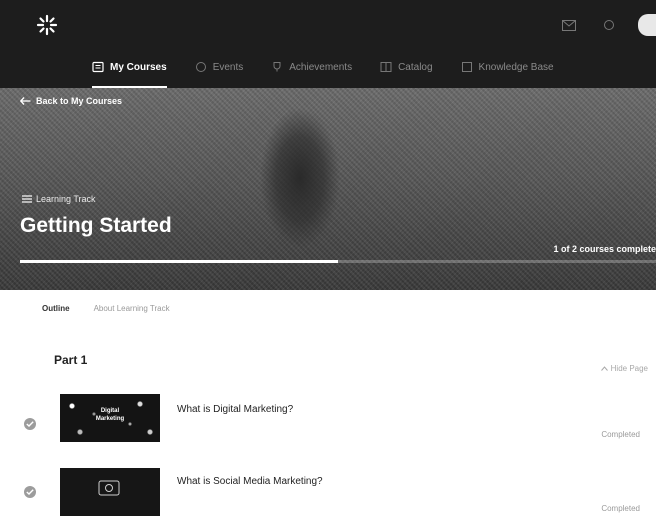  What do you see at coordinates (228, 67) in the screenshot?
I see `nav-label: Events` at bounding box center [228, 67].